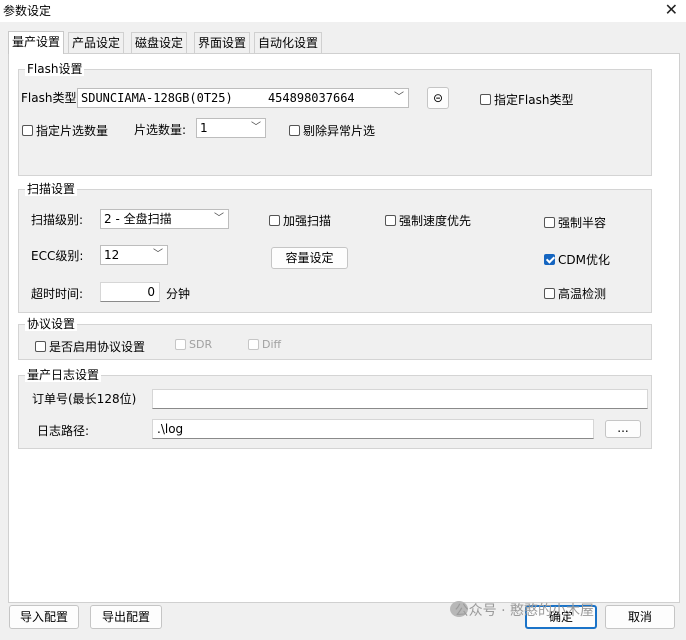 This screenshot has width=686, height=640. Describe the element at coordinates (157, 98) in the screenshot. I see `flash-type-value: SDUNCIAMA-128GB(0T25)` at that location.